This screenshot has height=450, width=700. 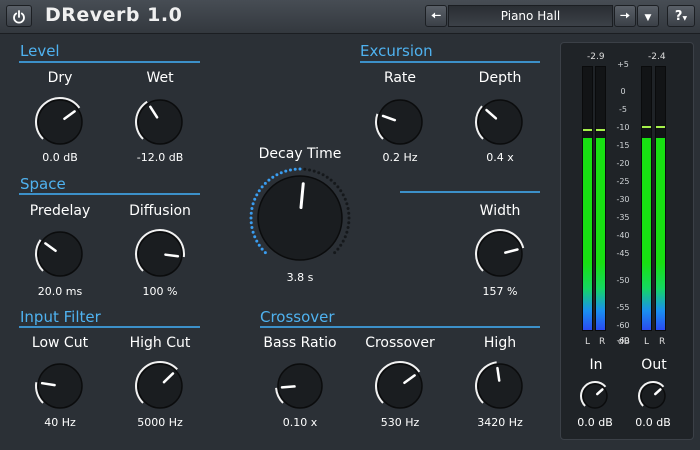 What do you see at coordinates (500, 157) in the screenshot?
I see `depth-value: 0.4 x` at bounding box center [500, 157].